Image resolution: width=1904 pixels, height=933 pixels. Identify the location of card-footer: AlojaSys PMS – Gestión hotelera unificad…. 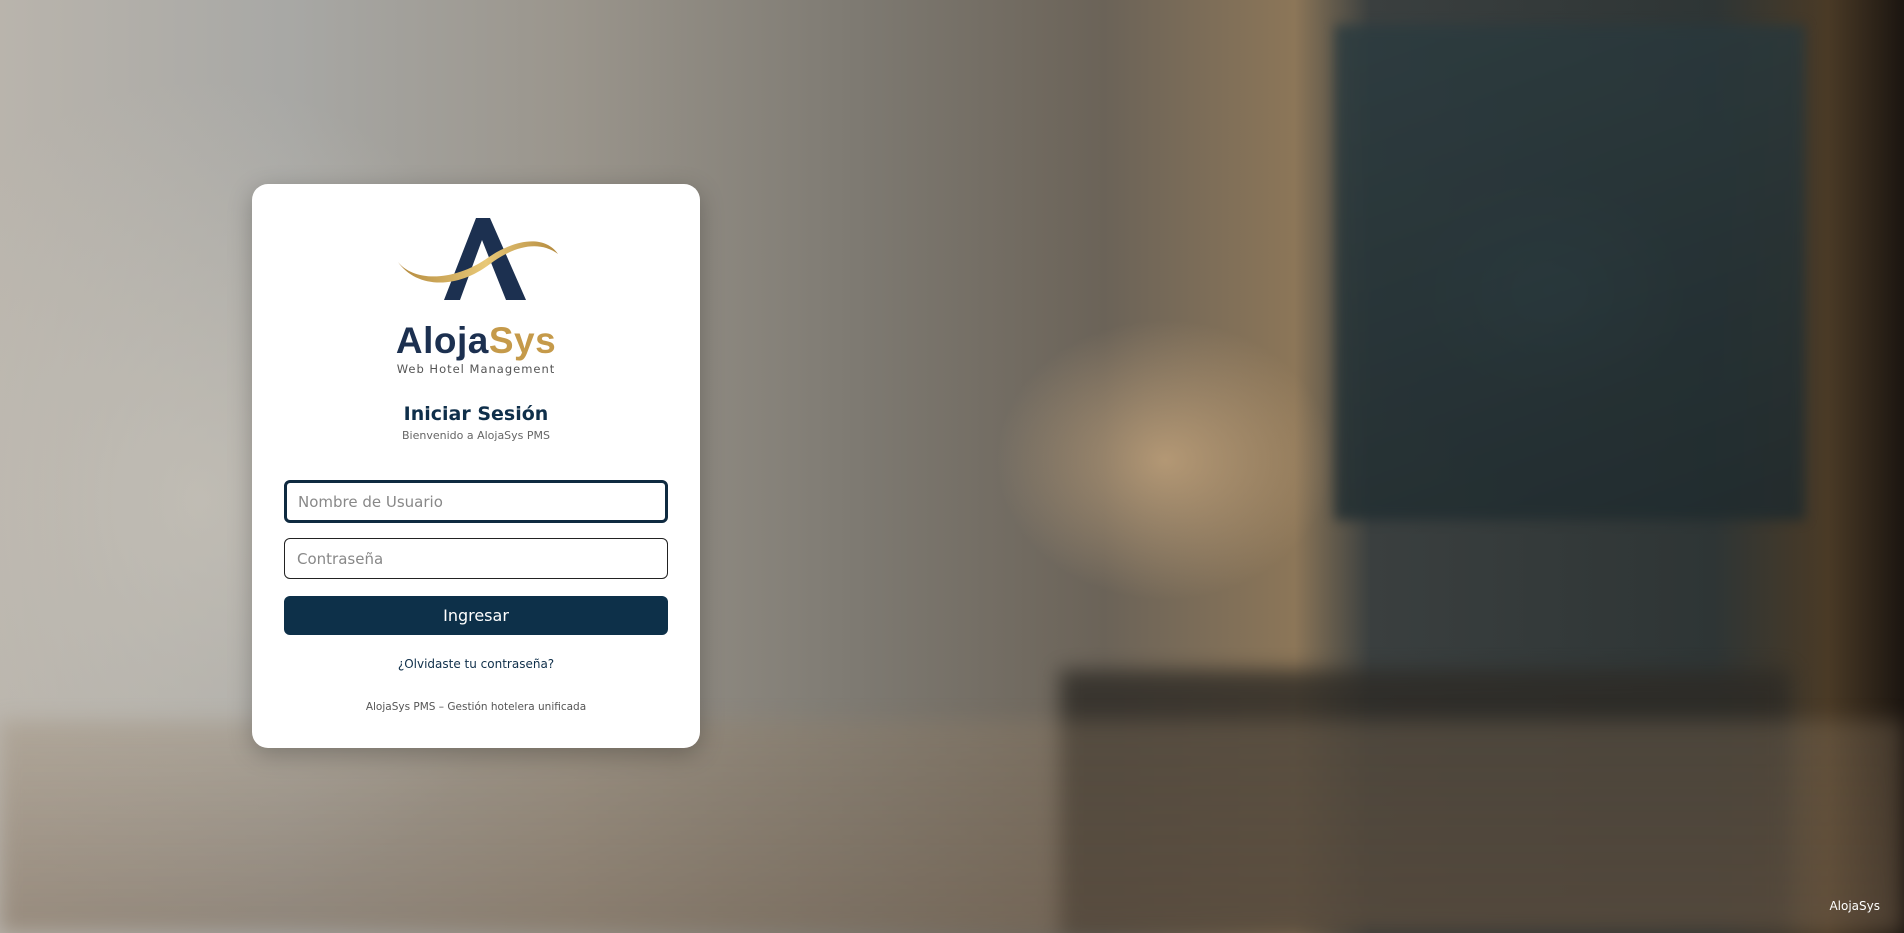
(476, 707).